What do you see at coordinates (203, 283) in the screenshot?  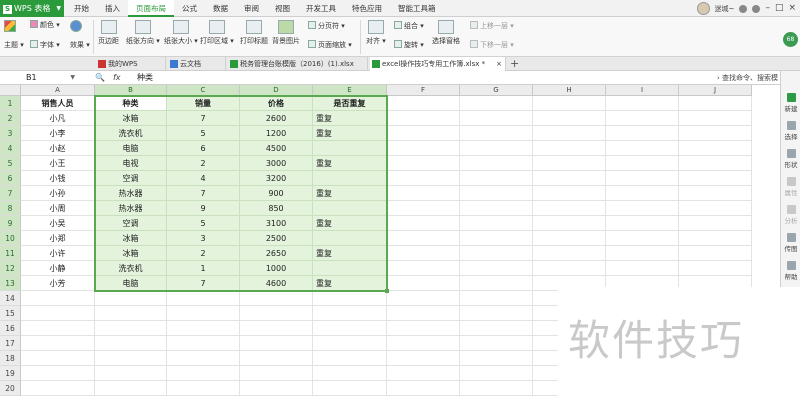 I see `table-cell: 7` at bounding box center [203, 283].